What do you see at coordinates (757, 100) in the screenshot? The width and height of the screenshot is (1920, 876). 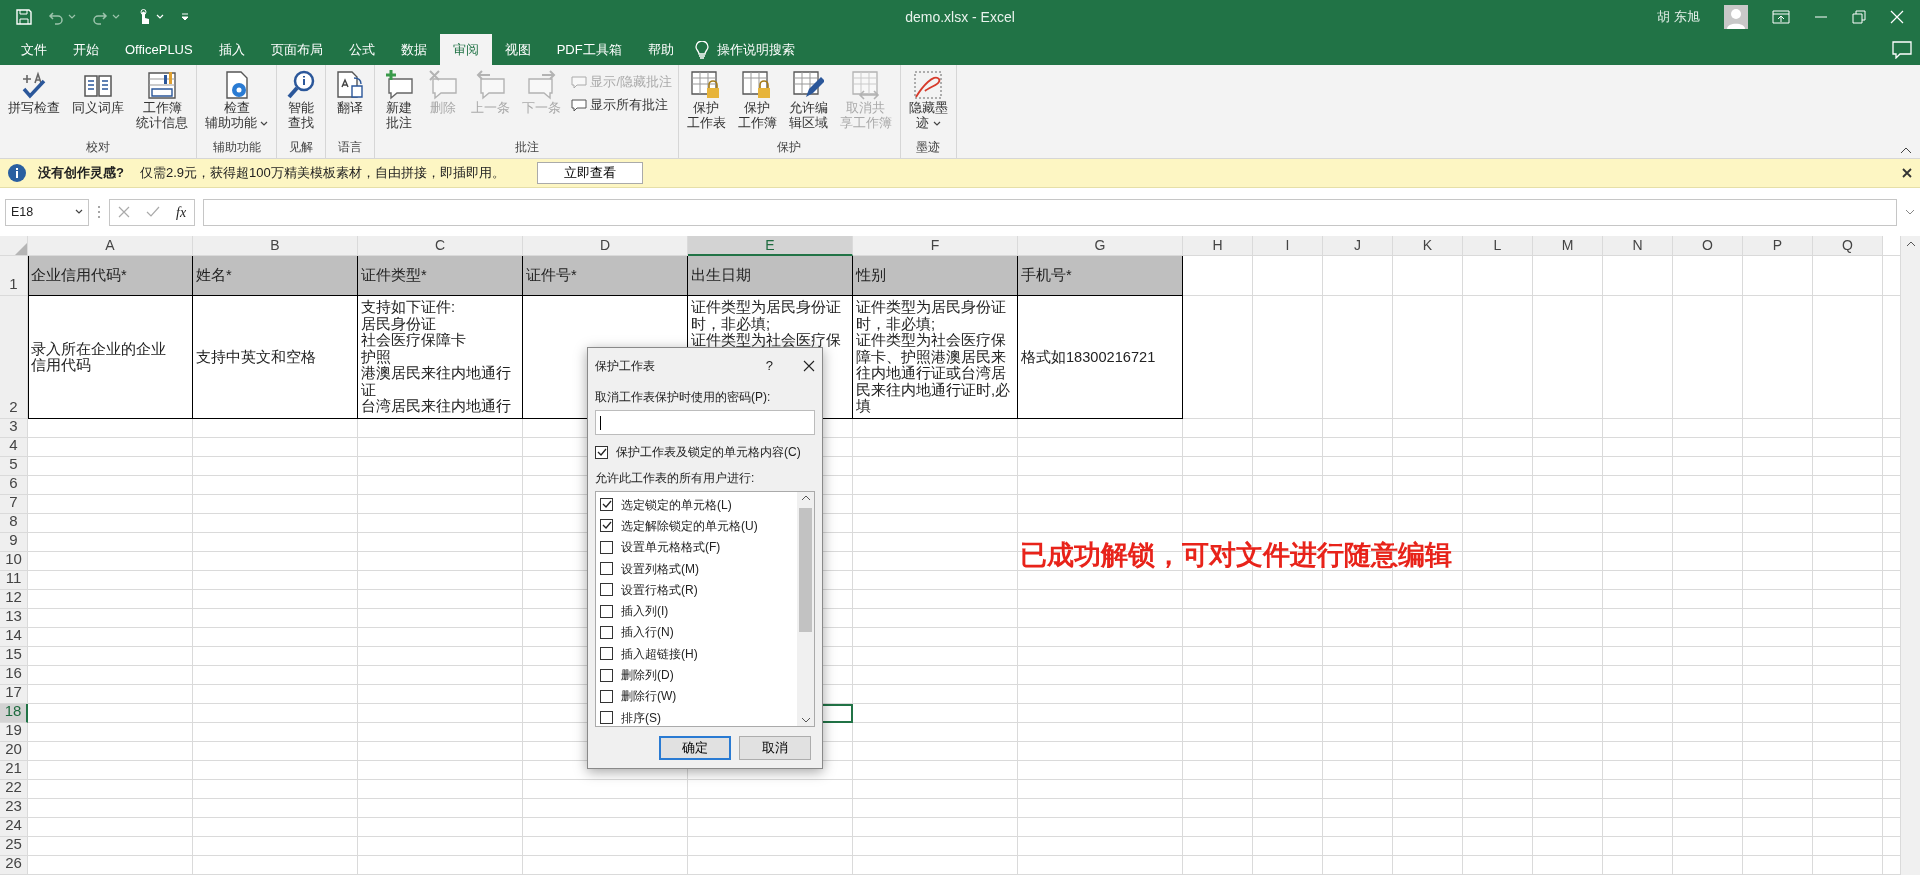 I see `ribbon-button: 保护 工作簿` at bounding box center [757, 100].